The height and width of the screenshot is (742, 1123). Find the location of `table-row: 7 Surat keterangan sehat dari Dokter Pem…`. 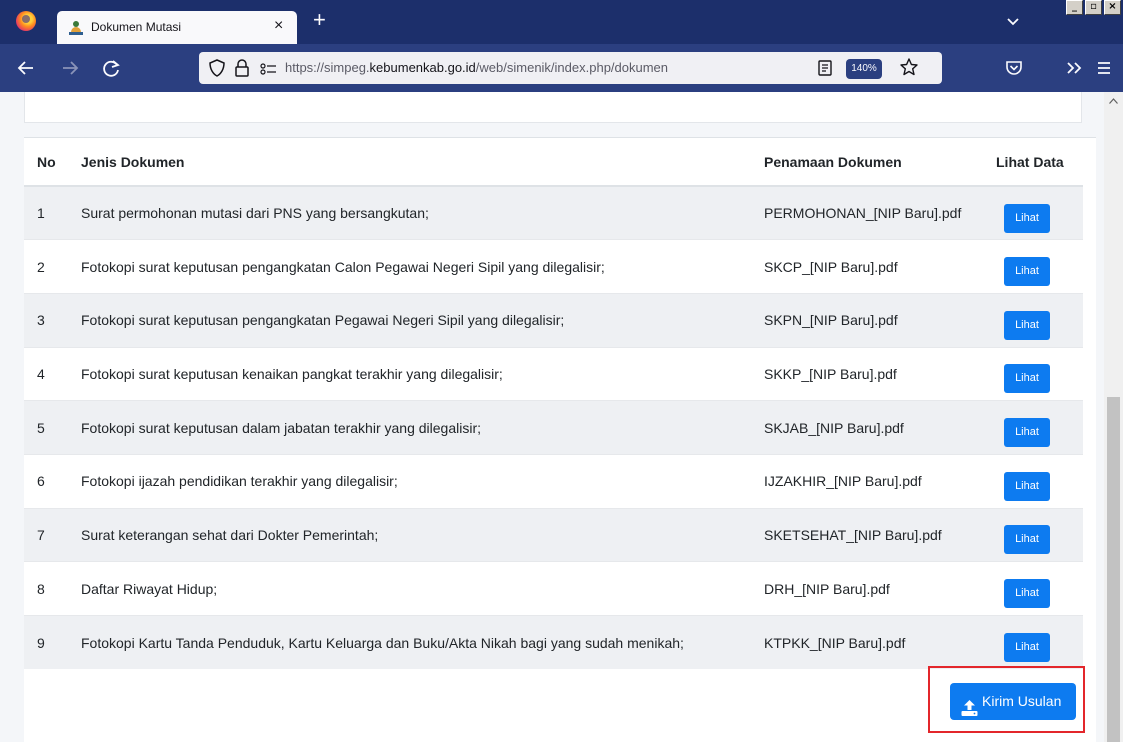

table-row: 7 Surat keterangan sehat dari Dokter Pem… is located at coordinates (553, 534).